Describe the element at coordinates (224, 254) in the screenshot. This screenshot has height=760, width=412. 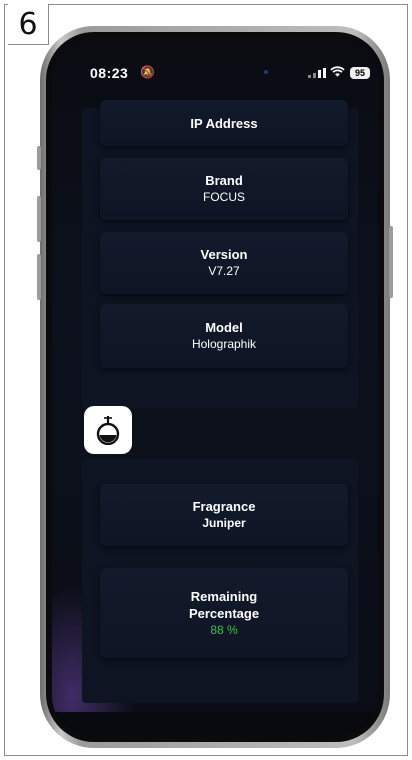
I see `version-label: Version` at that location.